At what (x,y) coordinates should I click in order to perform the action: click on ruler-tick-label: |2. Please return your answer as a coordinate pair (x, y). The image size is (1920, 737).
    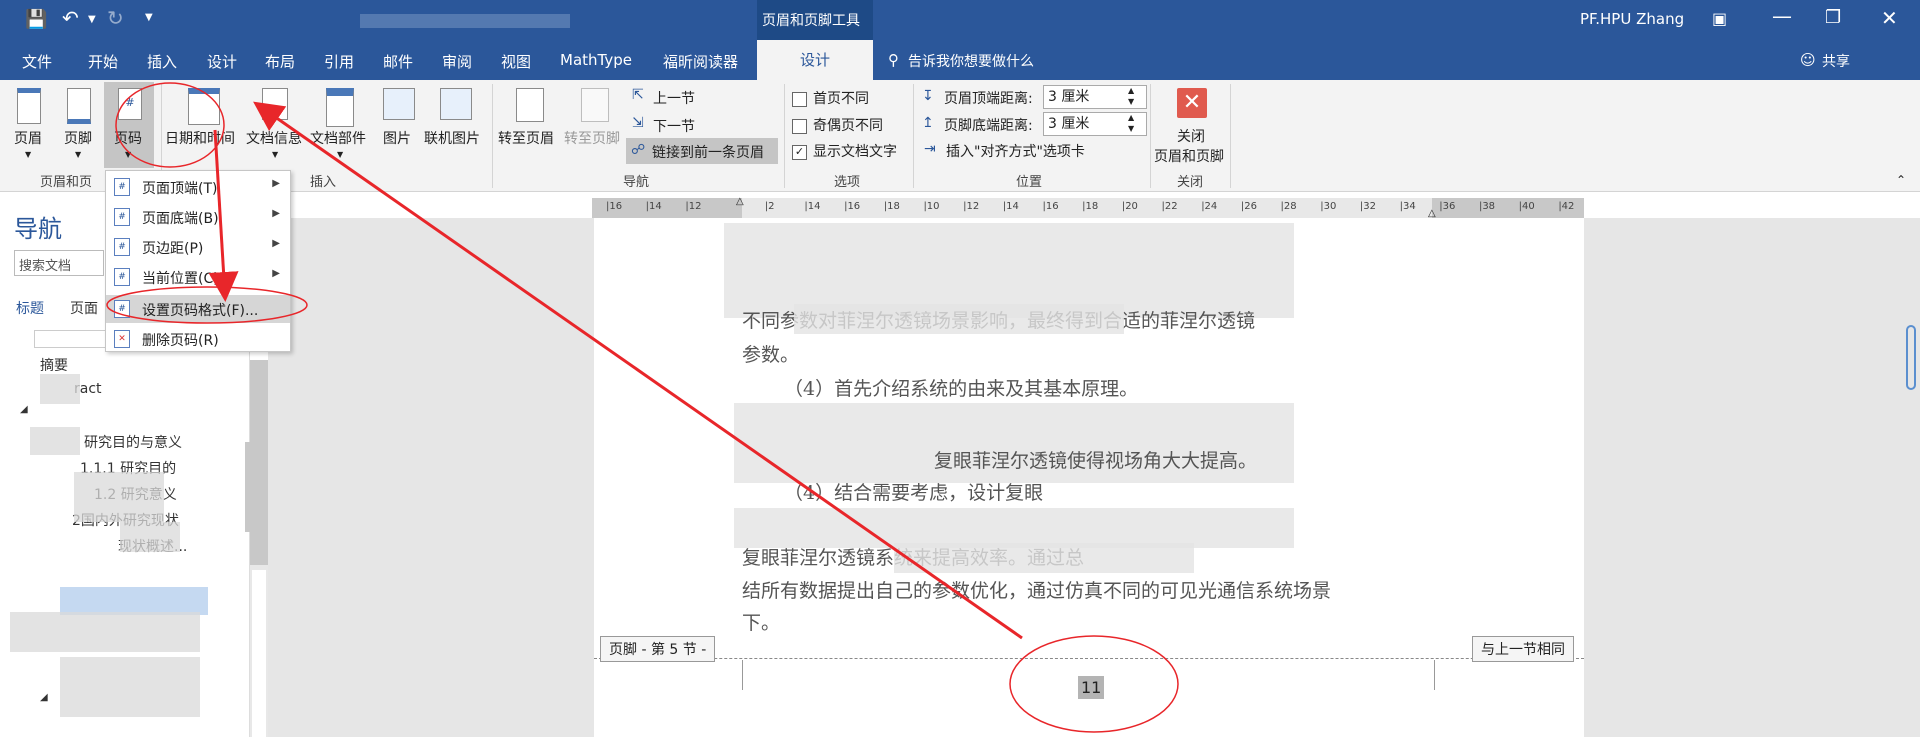
    Looking at the image, I should click on (769, 206).